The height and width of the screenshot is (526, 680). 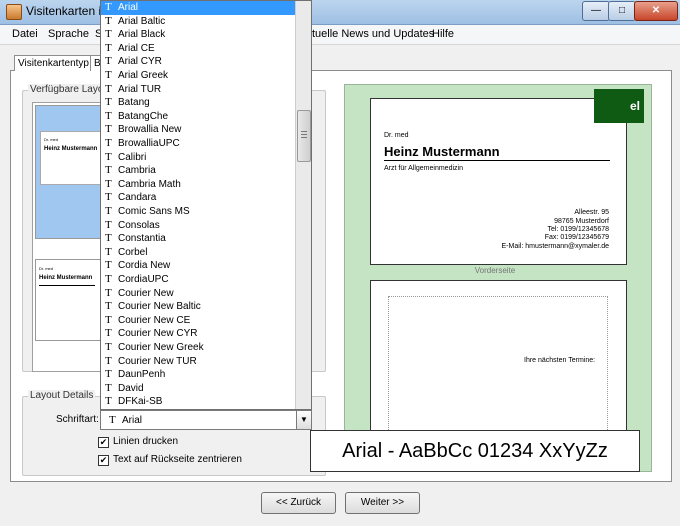 What do you see at coordinates (140, 89) in the screenshot?
I see `font-option-label: Arial TUR` at bounding box center [140, 89].